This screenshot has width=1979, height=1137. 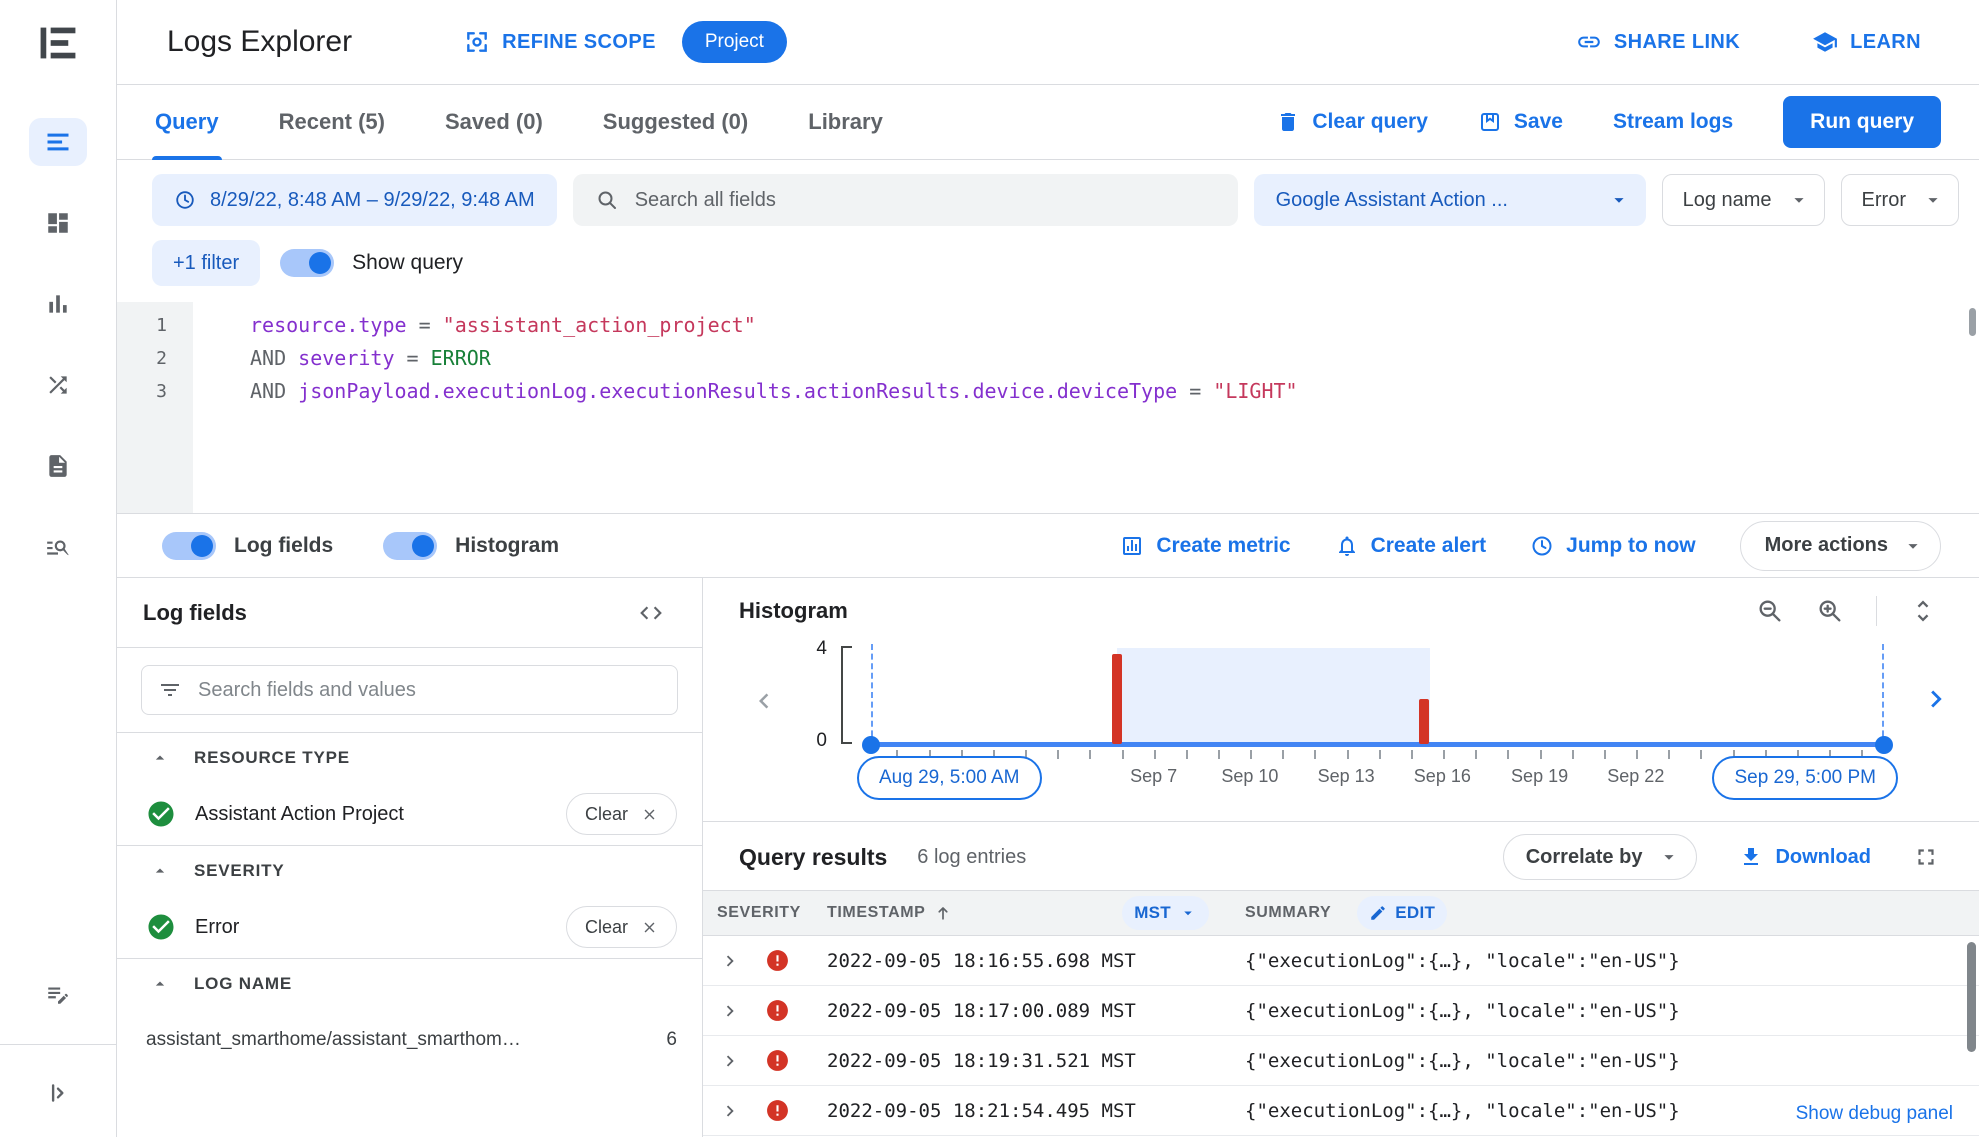 What do you see at coordinates (1926, 857) in the screenshot?
I see `fullscreen-icon` at bounding box center [1926, 857].